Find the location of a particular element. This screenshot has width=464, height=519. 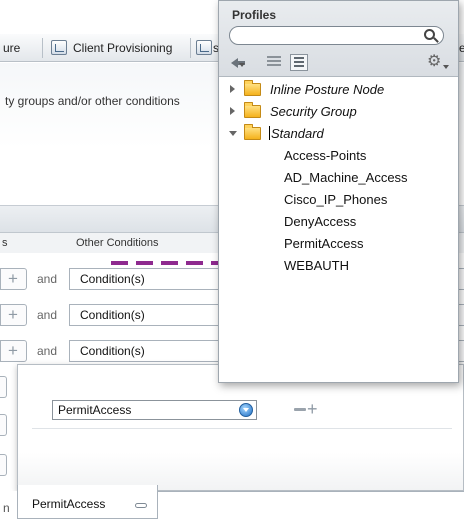

permission-tab-label: PermitAccess is located at coordinates (69, 504).